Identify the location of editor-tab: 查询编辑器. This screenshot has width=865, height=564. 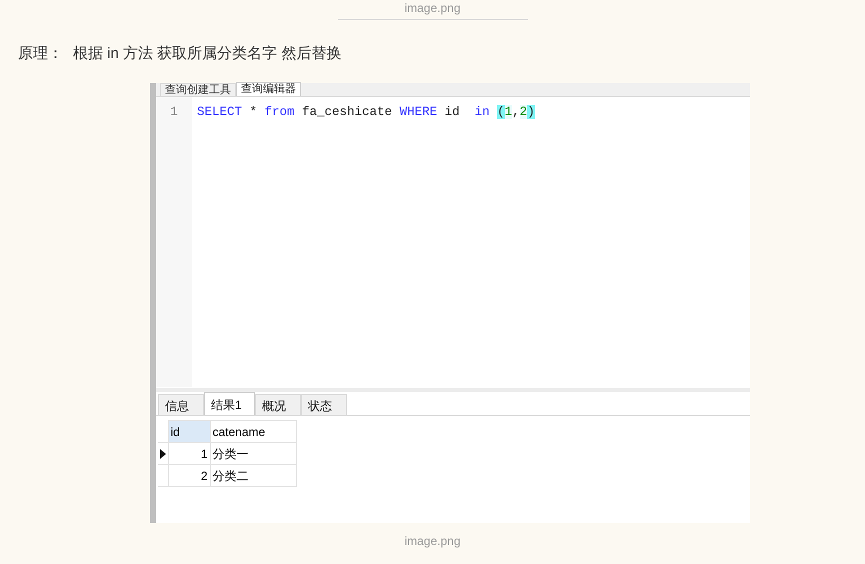
(268, 89).